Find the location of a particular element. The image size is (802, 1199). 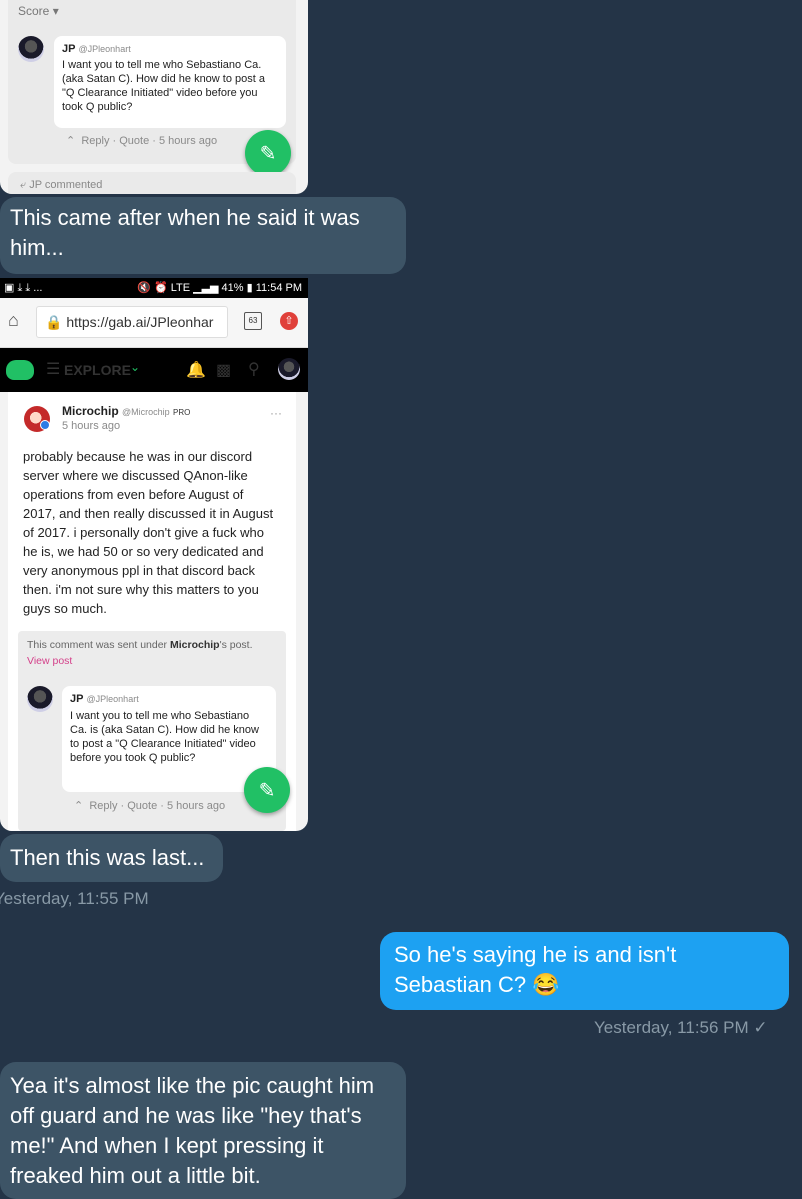

android-status-bar: ▣ ⤓ ⤓ ... 🔇 ⏰ LTE ▁▃▅ 41% ▮ 11:54 PM is located at coordinates (154, 288).